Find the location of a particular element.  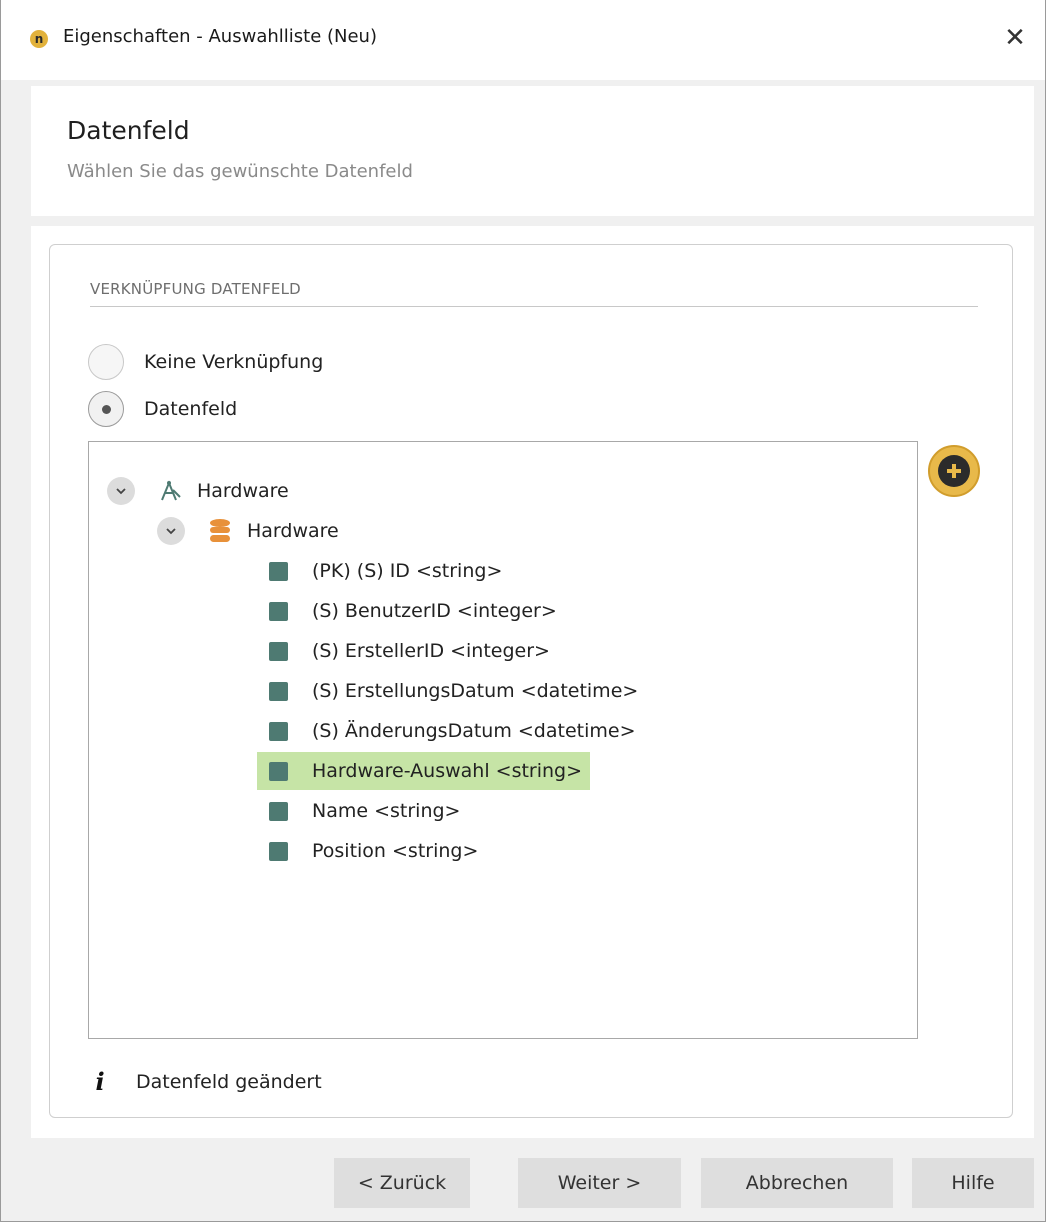

window-title: Eigenschaften - Auswahlliste (Neu) is located at coordinates (220, 36).